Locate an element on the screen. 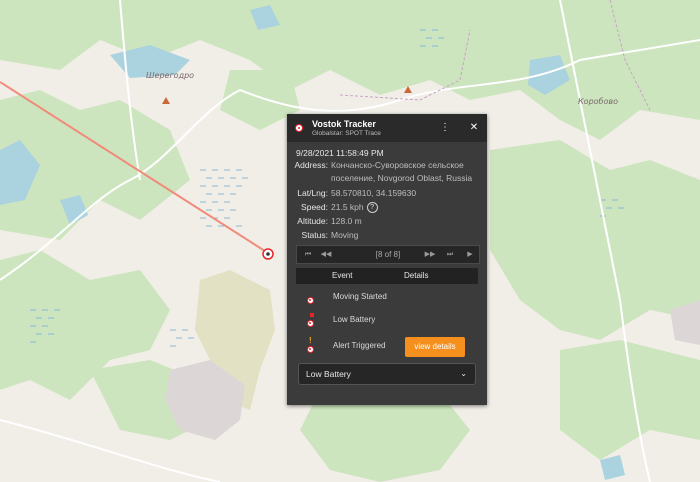  address-value-line2: поселение, Novgorod Oblast, Russia is located at coordinates (402, 178).